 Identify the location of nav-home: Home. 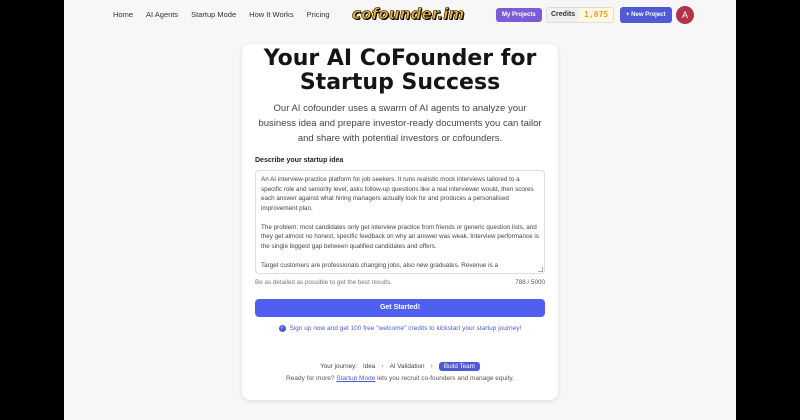
(123, 14).